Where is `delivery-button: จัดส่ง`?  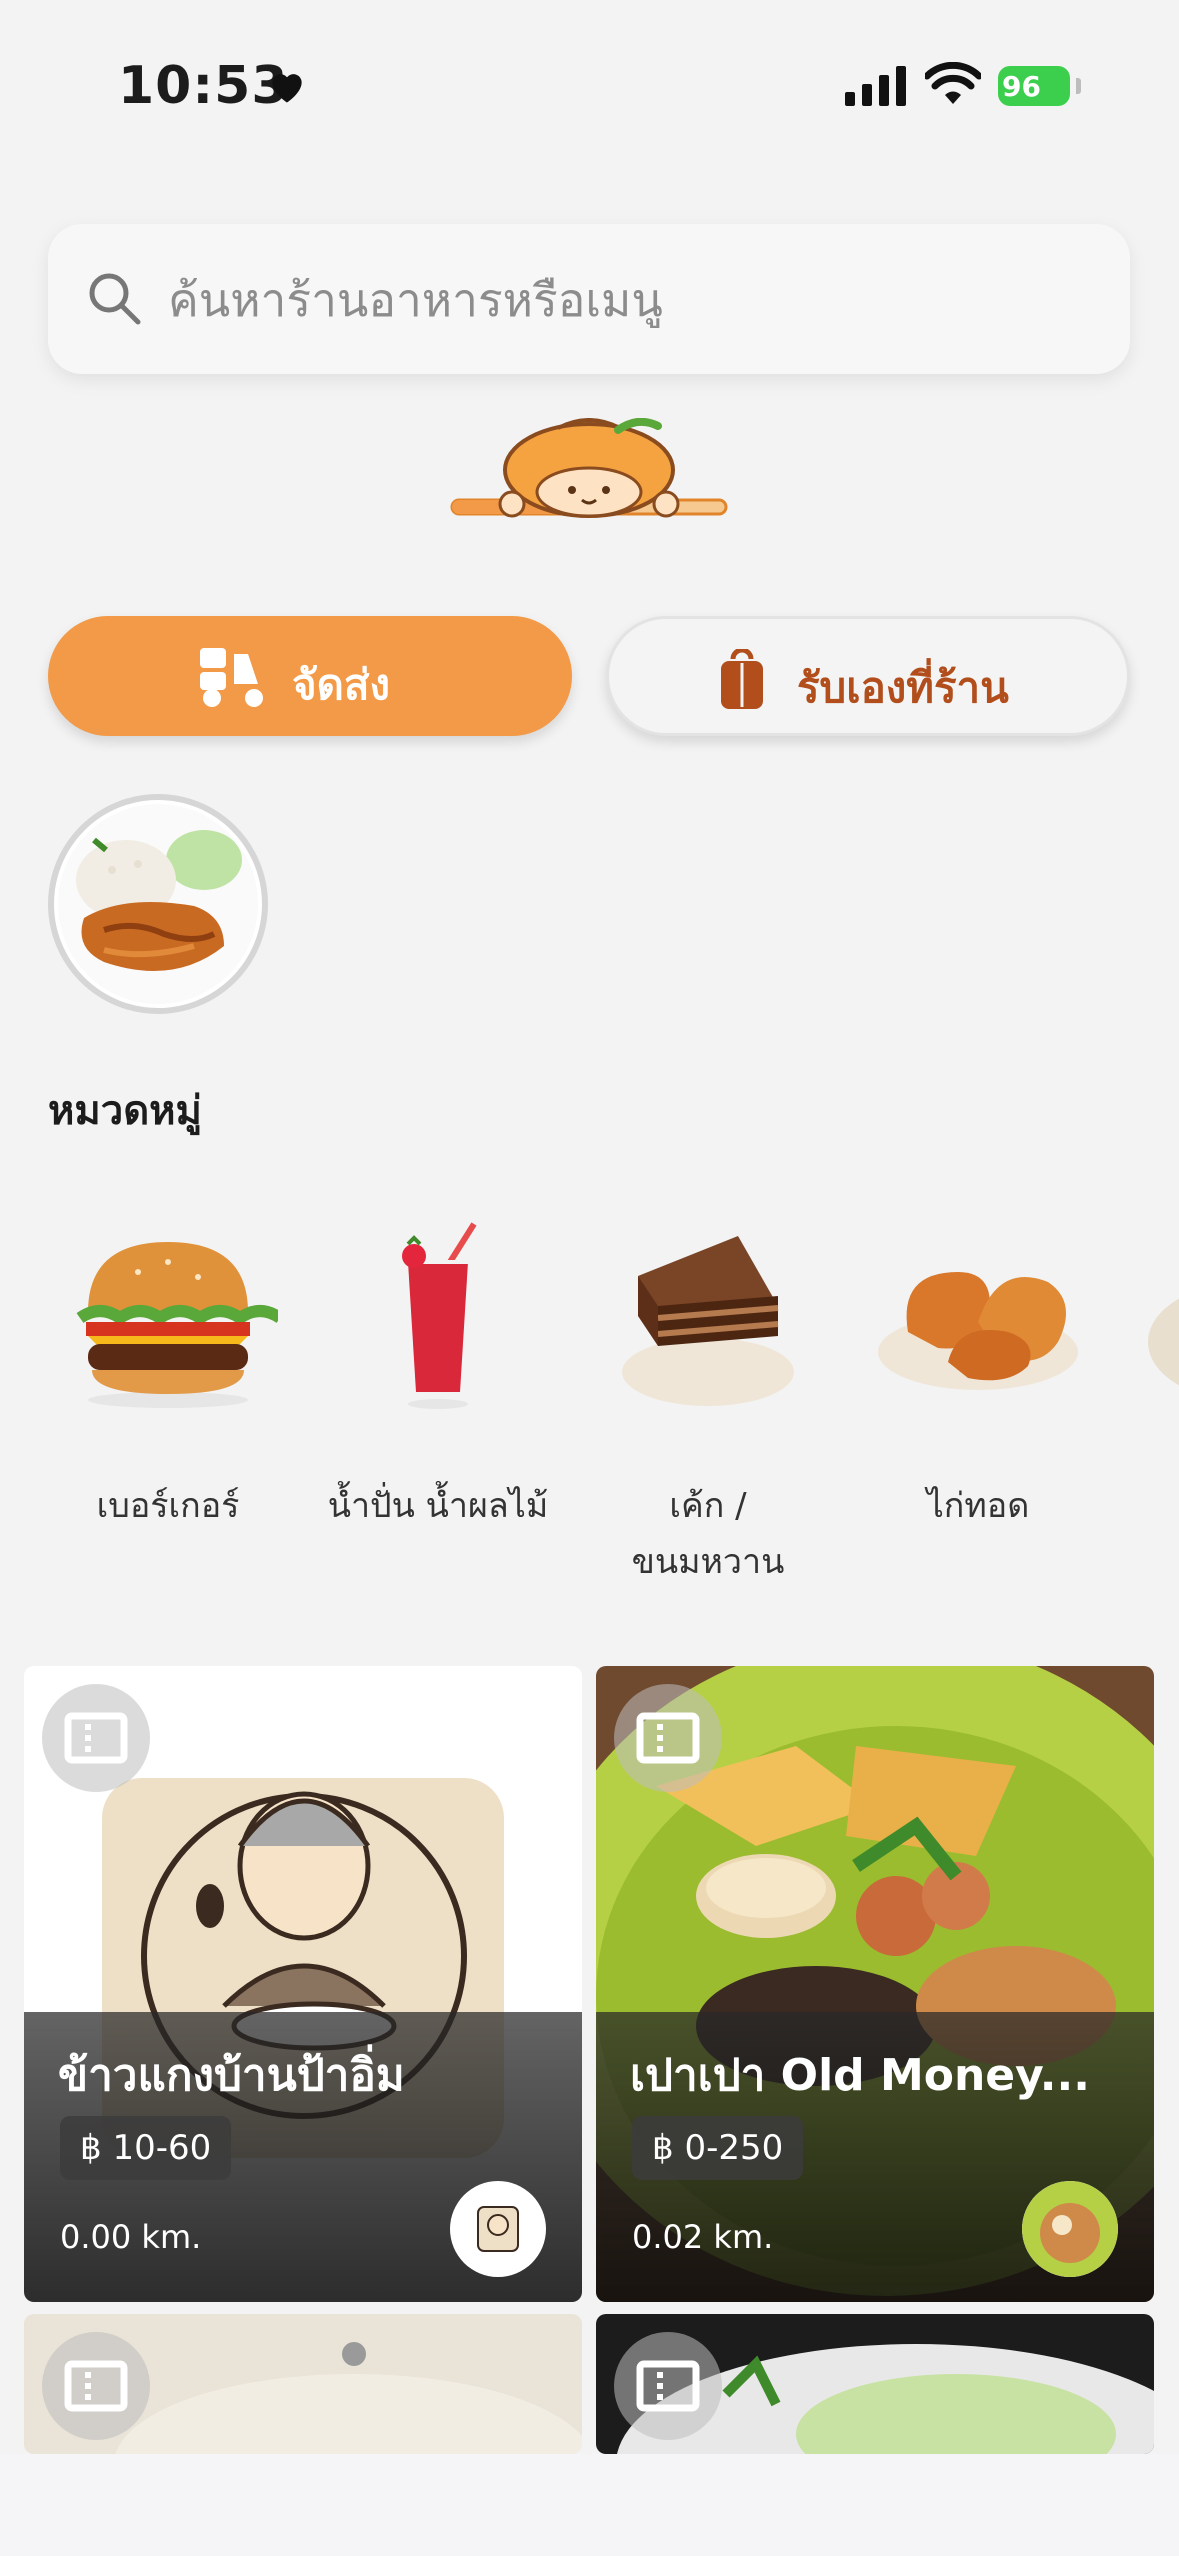 delivery-button: จัดส่ง is located at coordinates (310, 676).